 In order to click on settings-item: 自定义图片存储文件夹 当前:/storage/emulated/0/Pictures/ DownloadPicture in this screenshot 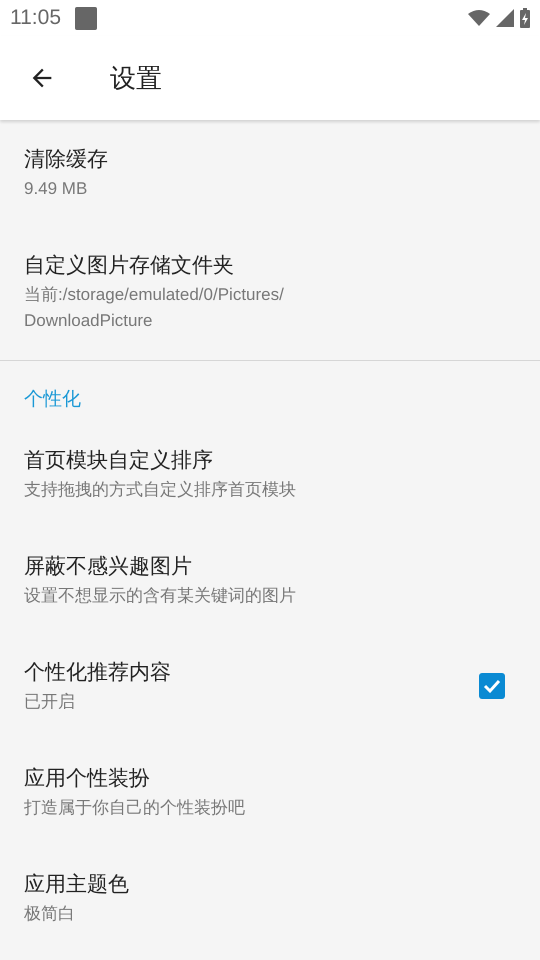, I will do `click(270, 292)`.